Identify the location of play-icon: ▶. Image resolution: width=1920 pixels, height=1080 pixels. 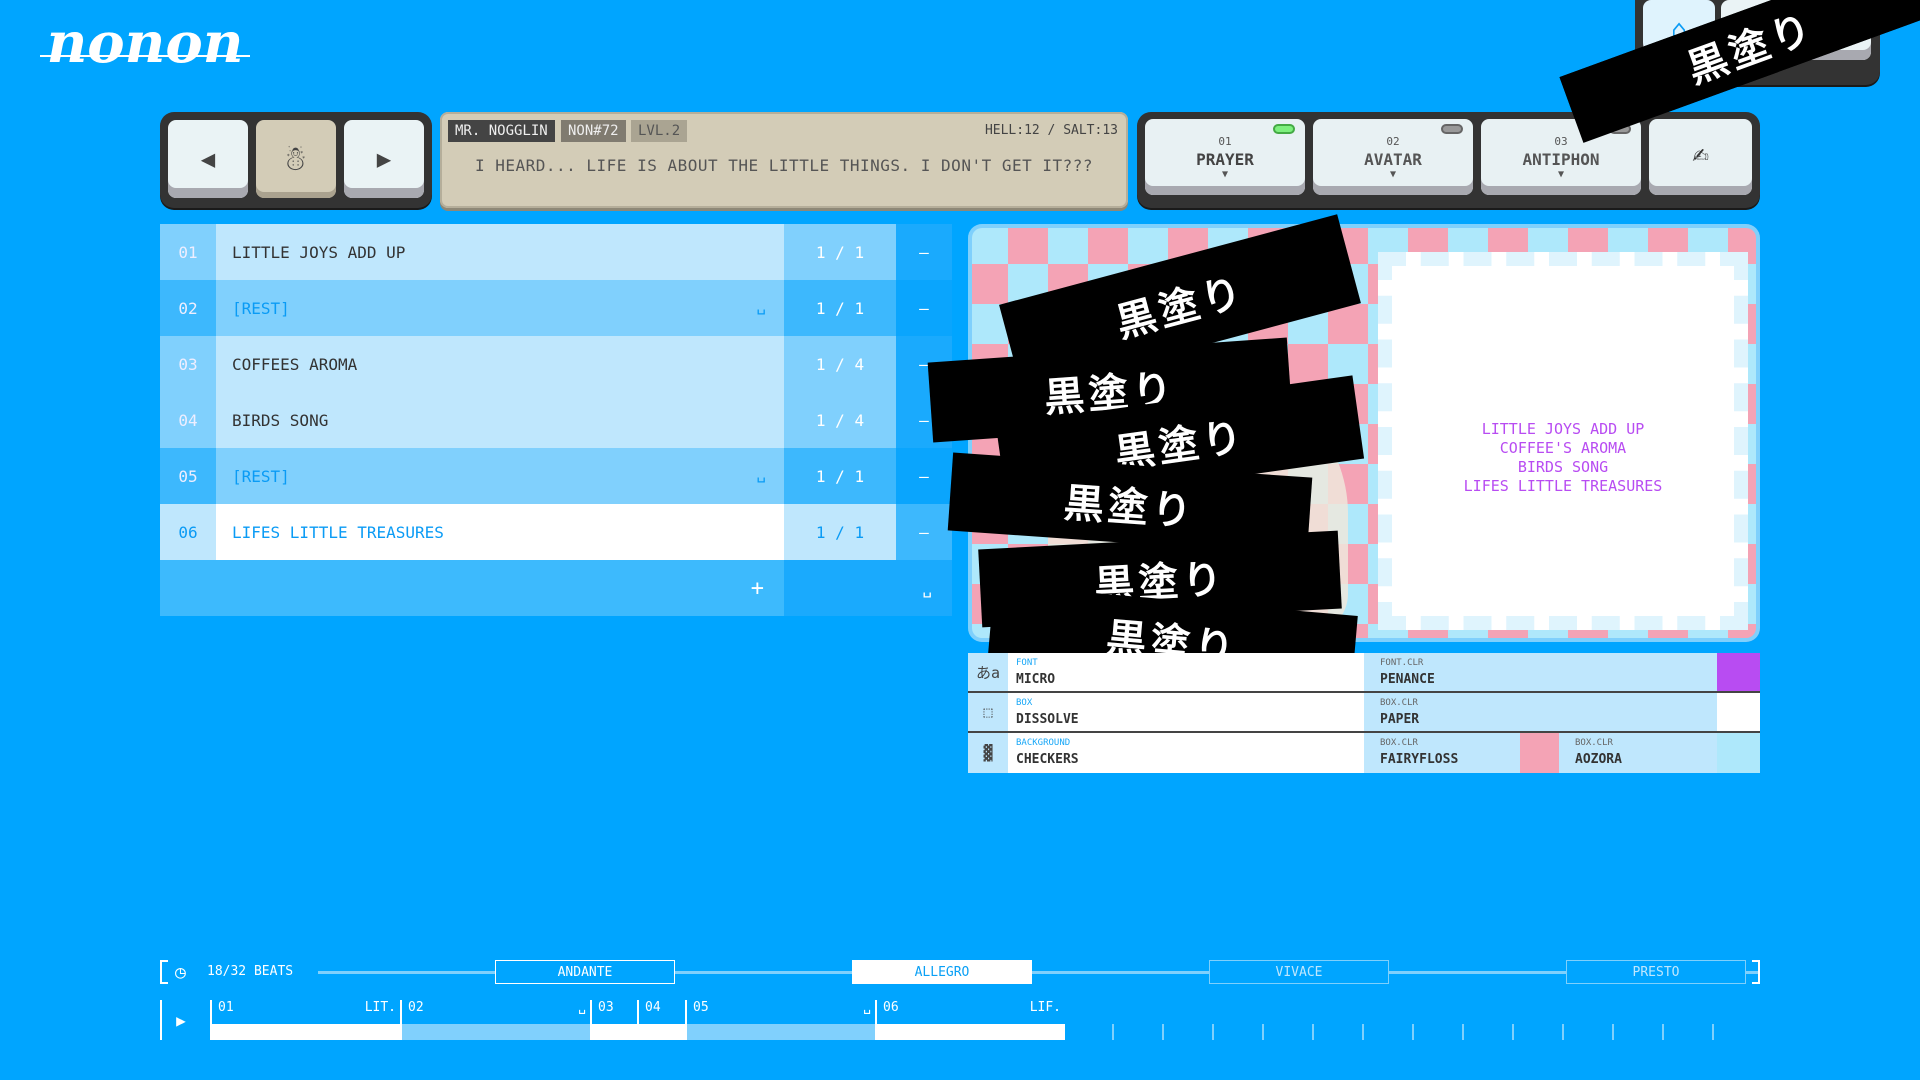
(181, 1020).